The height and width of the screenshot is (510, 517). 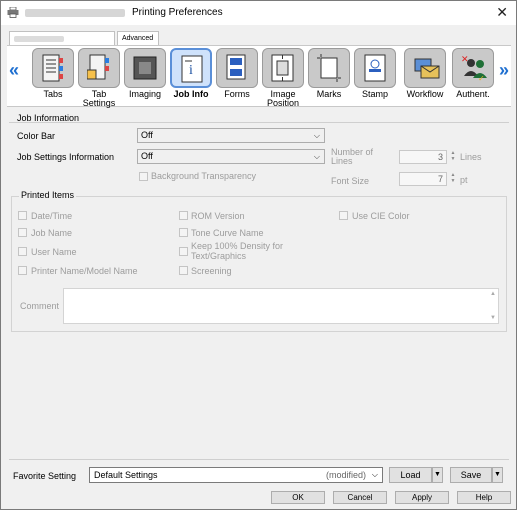 I want to click on icon-label: Imaging, so click(x=145, y=94).